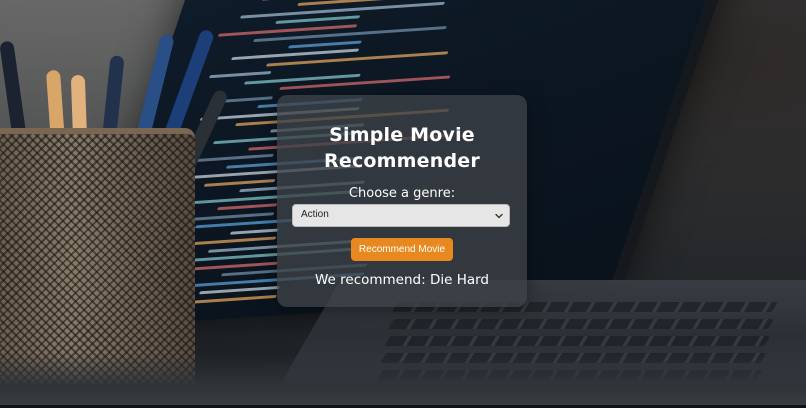 The width and height of the screenshot is (806, 408). What do you see at coordinates (402, 280) in the screenshot?
I see `recommendation-result: We recommend: Die Hard` at bounding box center [402, 280].